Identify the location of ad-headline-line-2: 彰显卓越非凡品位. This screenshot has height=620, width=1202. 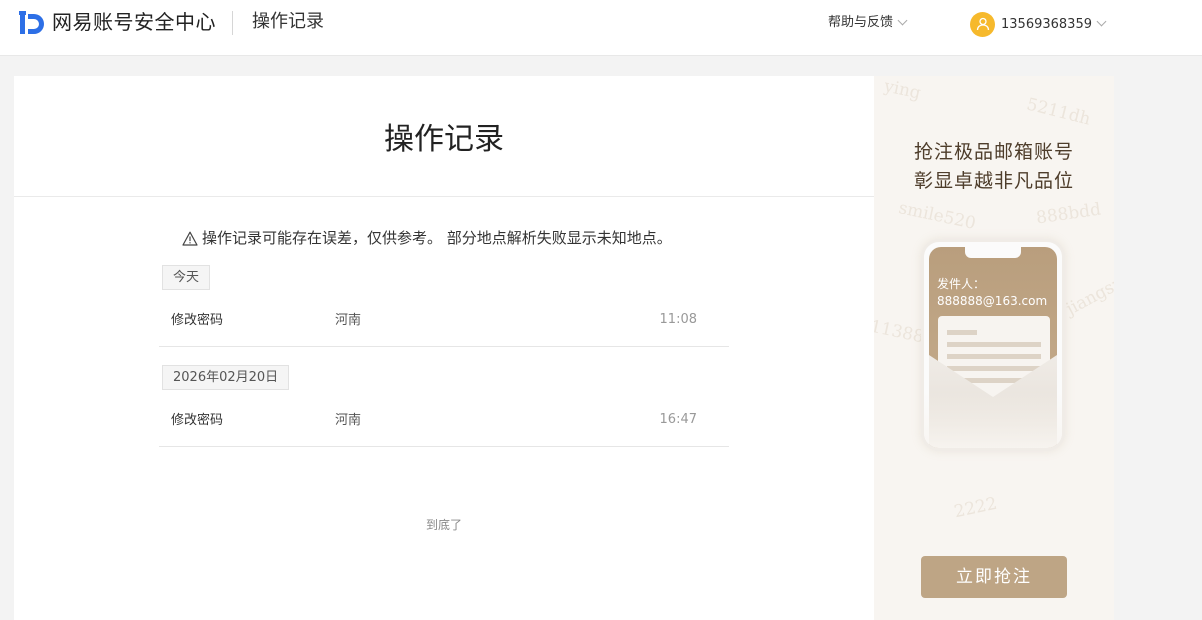
(993, 181).